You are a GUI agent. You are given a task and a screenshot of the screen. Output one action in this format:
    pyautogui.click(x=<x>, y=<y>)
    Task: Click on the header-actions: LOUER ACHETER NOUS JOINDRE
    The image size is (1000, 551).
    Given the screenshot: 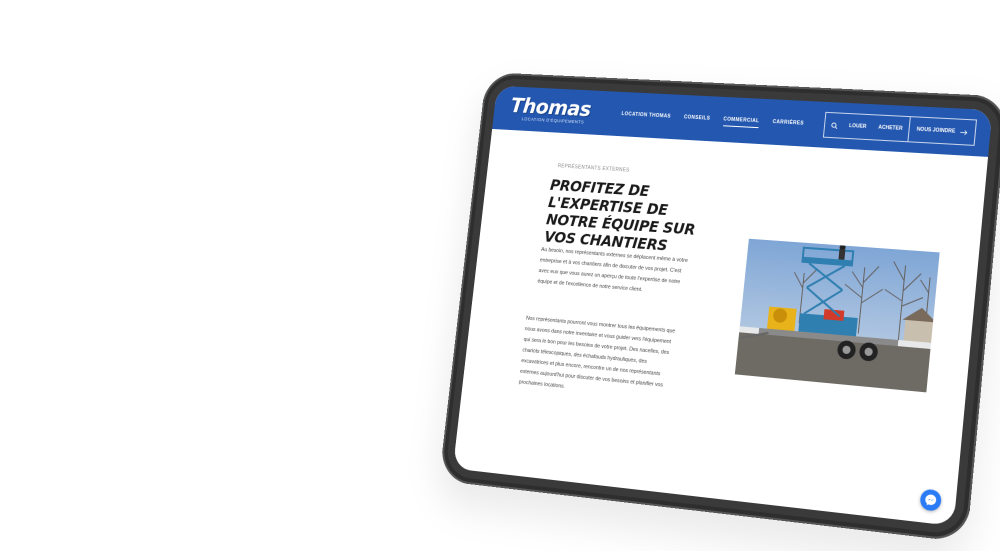 What is the action you would take?
    pyautogui.click(x=900, y=128)
    